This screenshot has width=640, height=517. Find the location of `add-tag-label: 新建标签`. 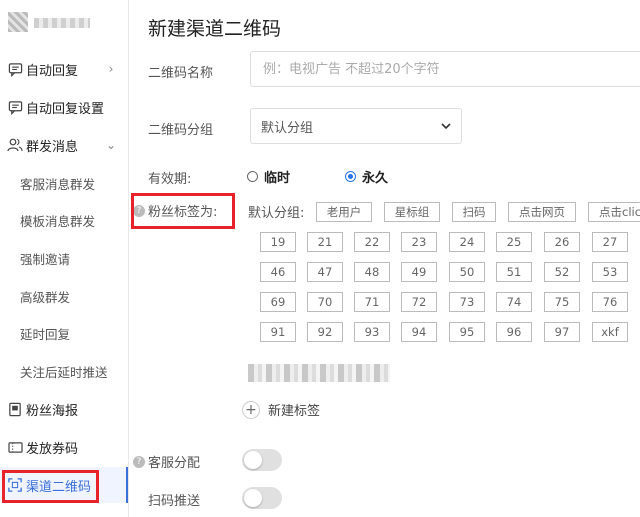

add-tag-label: 新建标签 is located at coordinates (294, 411).